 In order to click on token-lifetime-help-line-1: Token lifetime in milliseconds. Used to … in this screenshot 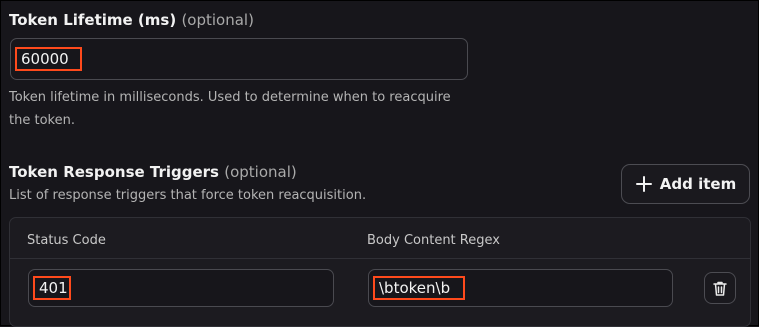, I will do `click(230, 97)`.